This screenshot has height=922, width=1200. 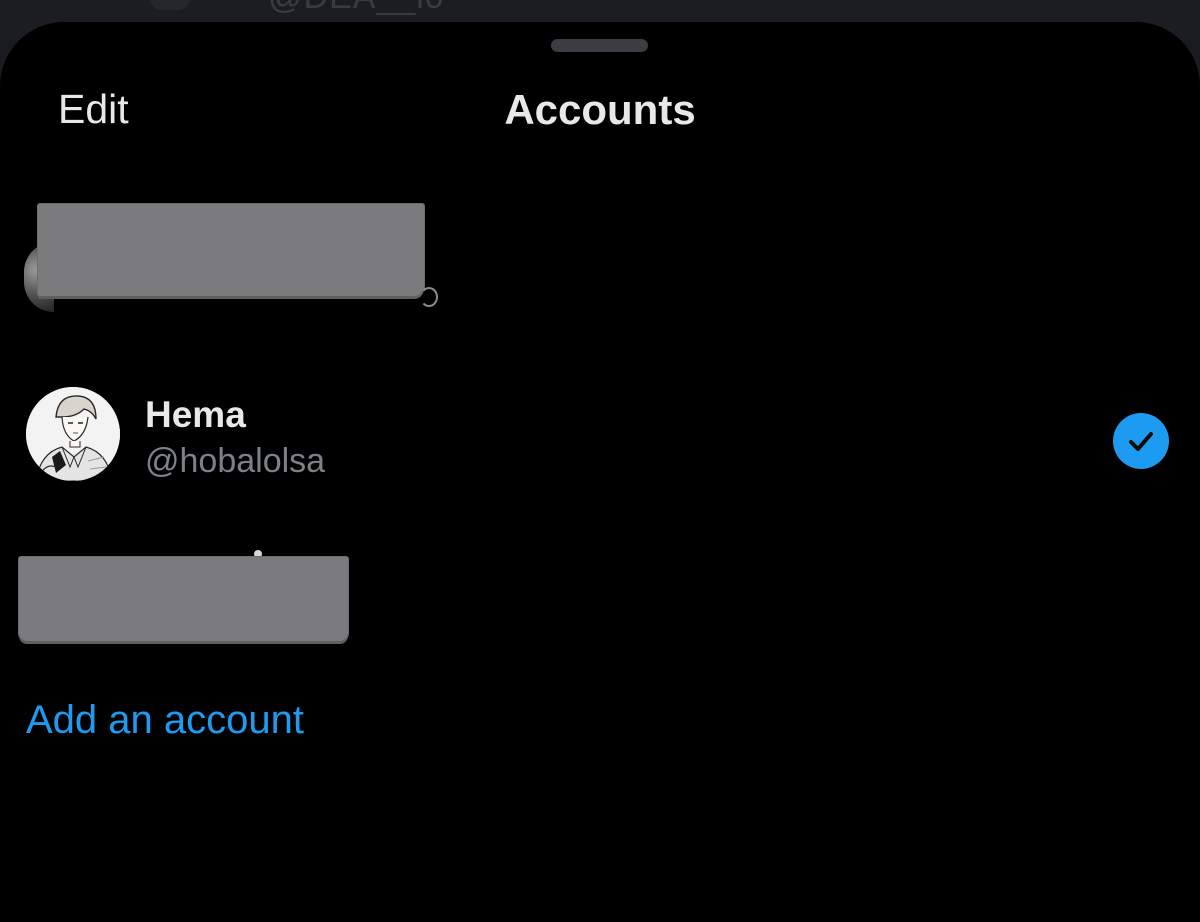 I want to click on sheet-title: Accounts, so click(x=600, y=109).